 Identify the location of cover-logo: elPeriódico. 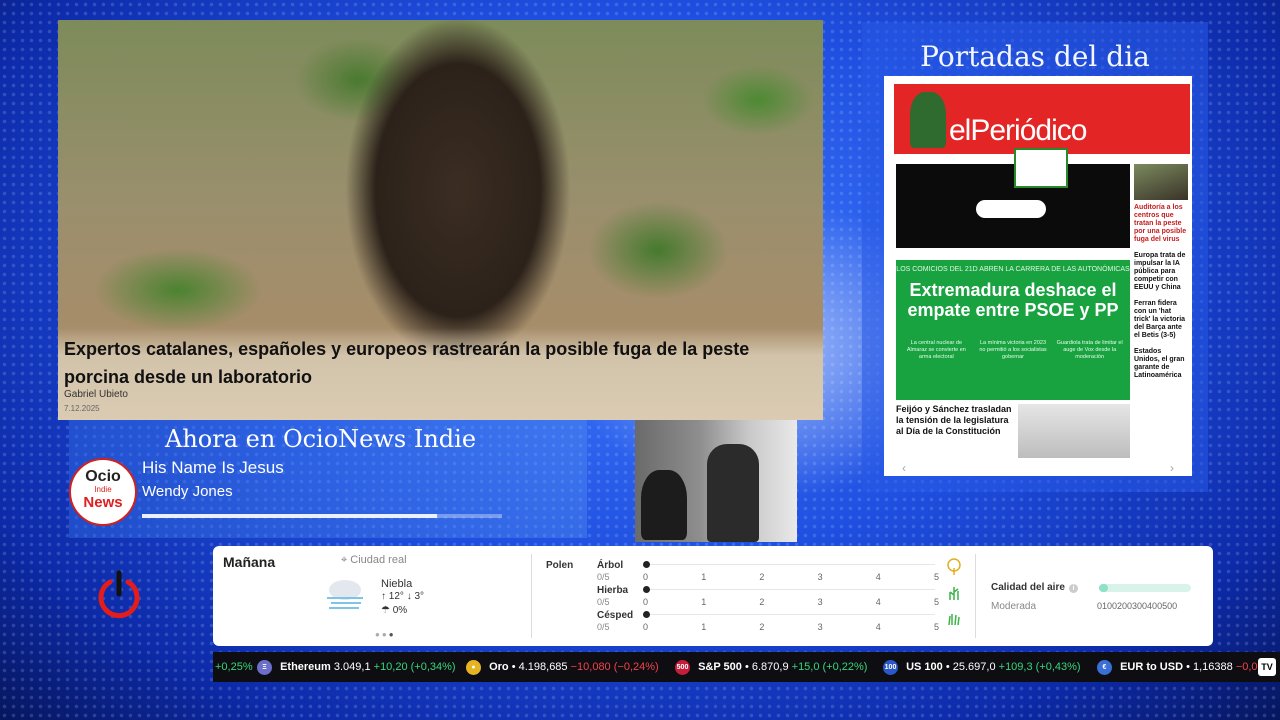
(1018, 130).